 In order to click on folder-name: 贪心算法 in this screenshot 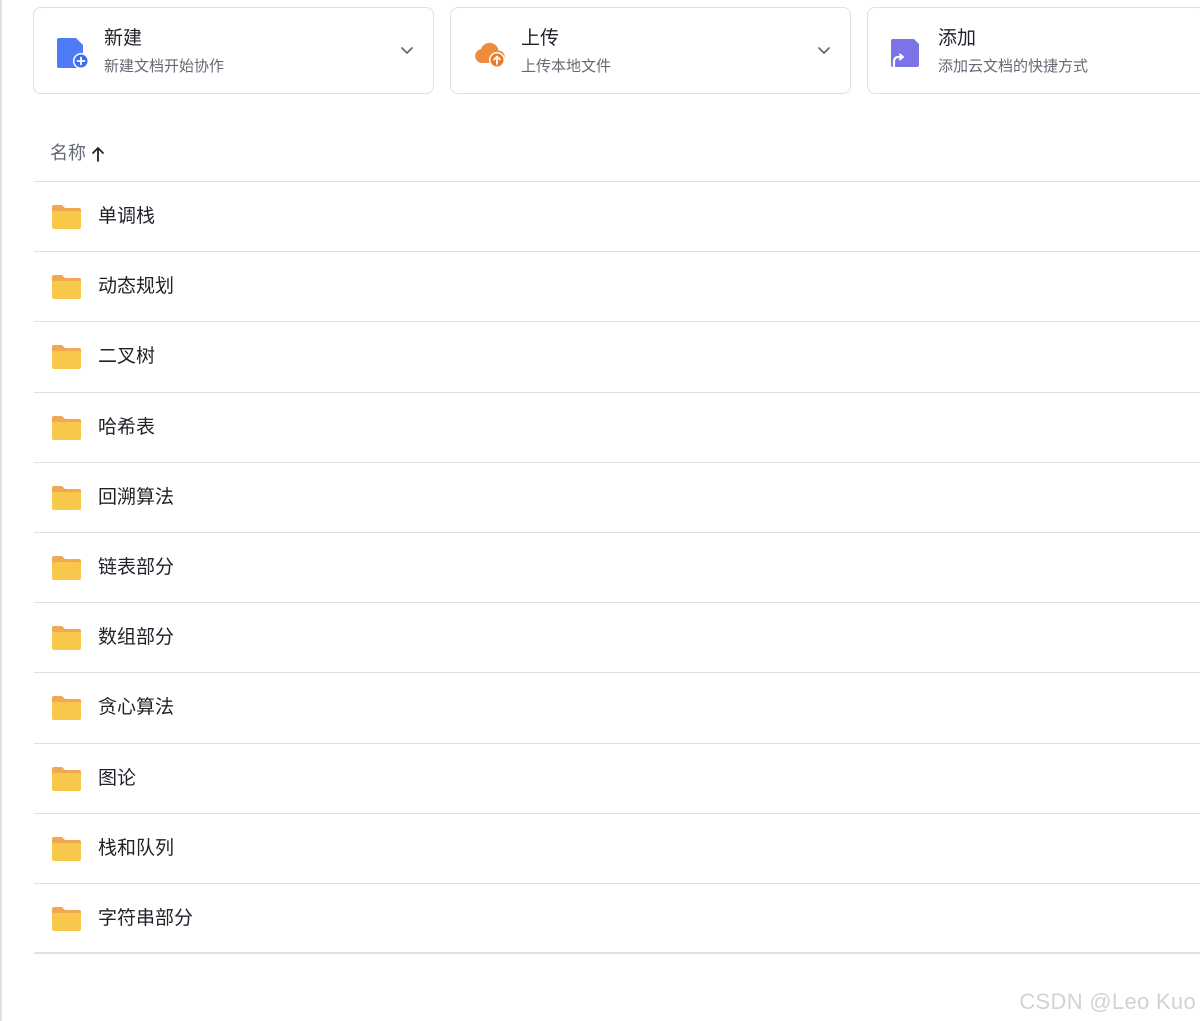, I will do `click(136, 707)`.